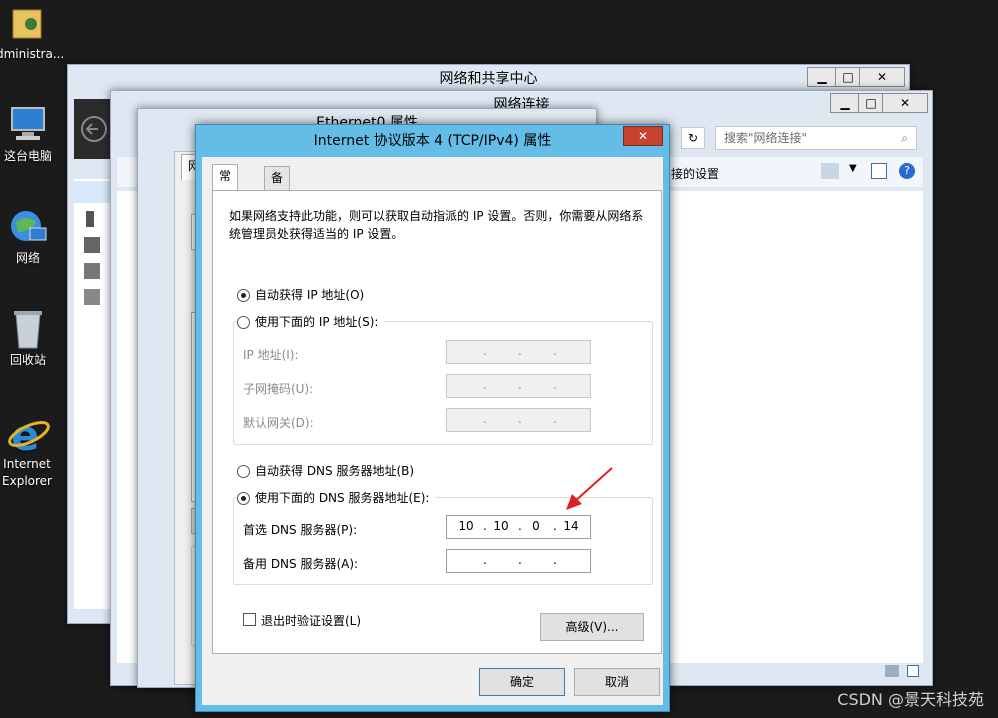 The image size is (998, 718). I want to click on alternate-dns-field: . . ., so click(518, 561).